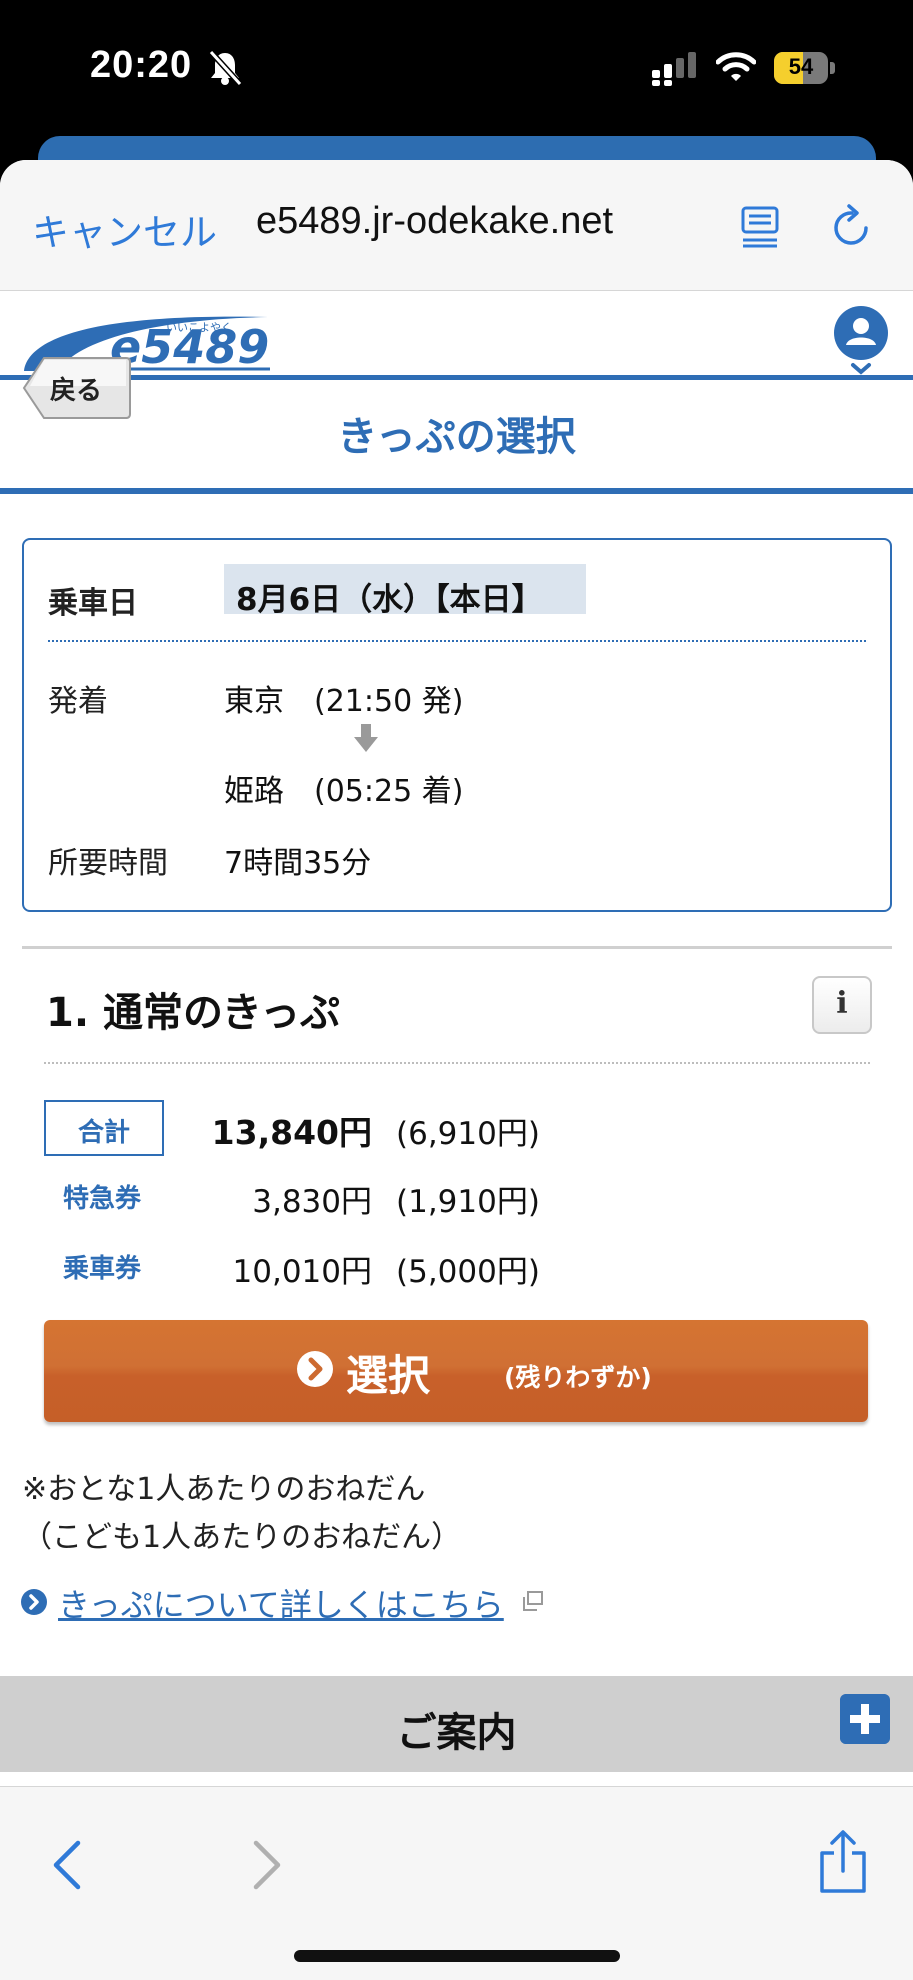 This screenshot has height=1980, width=913. I want to click on total-child-amount: (6,910円), so click(468, 1134).